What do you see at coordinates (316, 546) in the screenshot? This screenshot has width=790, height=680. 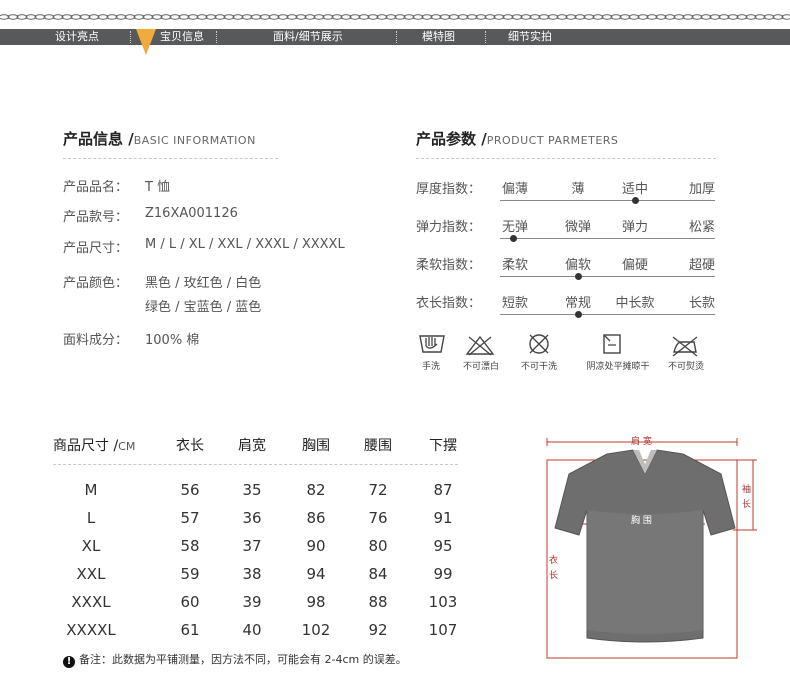 I see `size-table-cell: 90` at bounding box center [316, 546].